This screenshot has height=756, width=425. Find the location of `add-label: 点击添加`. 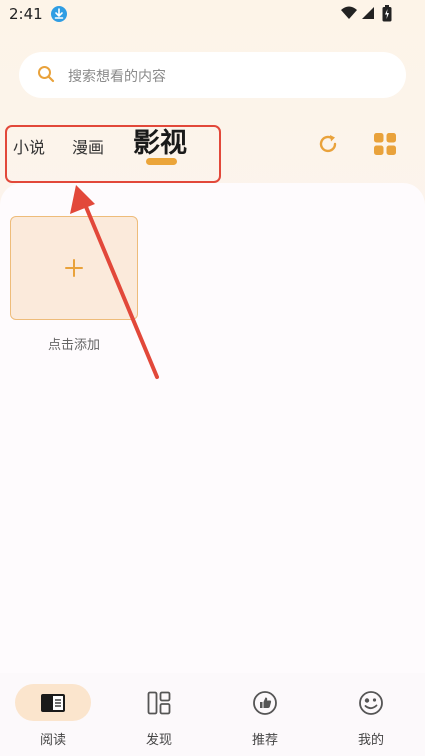

add-label: 点击添加 is located at coordinates (73, 345).